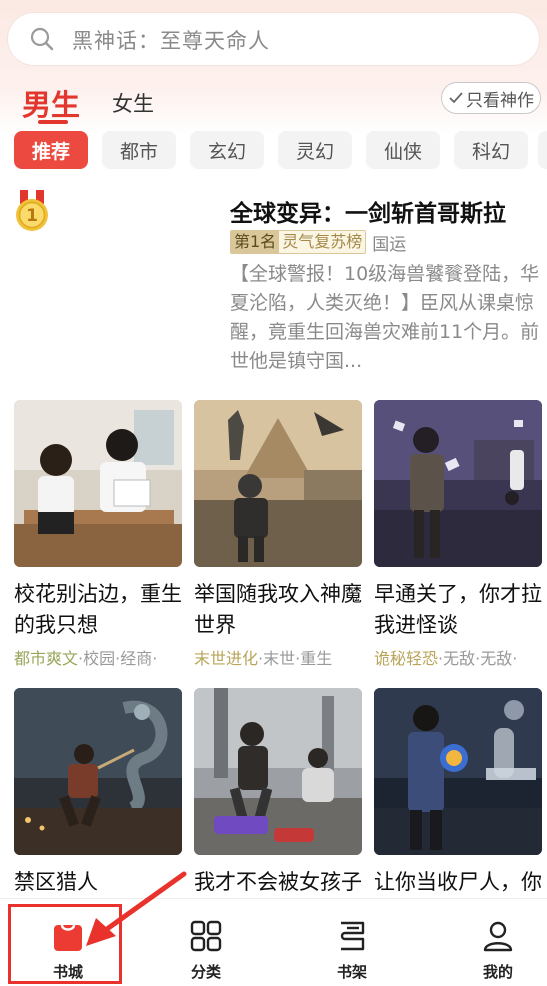 The height and width of the screenshot is (986, 547). I want to click on book-card: 早通关了，你才拉我进怪谈 诡秘轻恐·无敌·无敌·, so click(458, 534).